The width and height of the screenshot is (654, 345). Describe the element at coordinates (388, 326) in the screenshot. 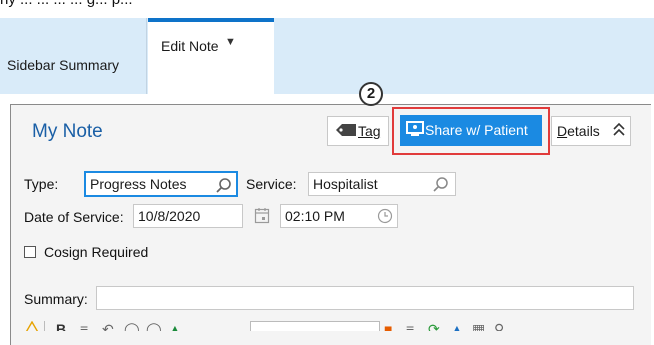

I see `highlight-icon: ■` at that location.